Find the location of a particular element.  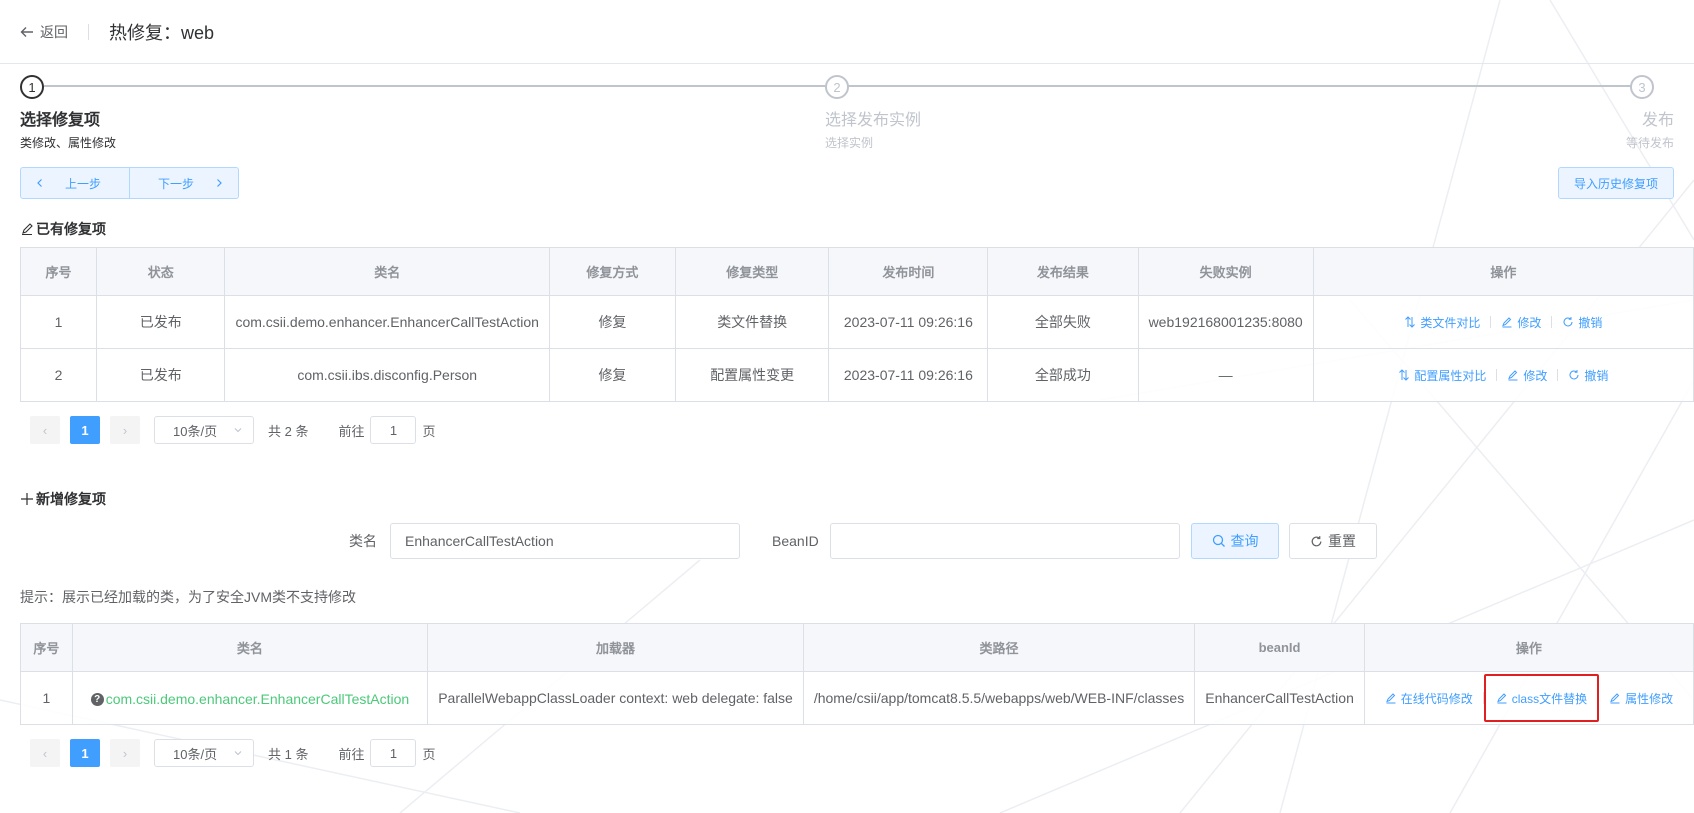

cell-ops: 配置属性对比 修改 撤销 is located at coordinates (1503, 375).